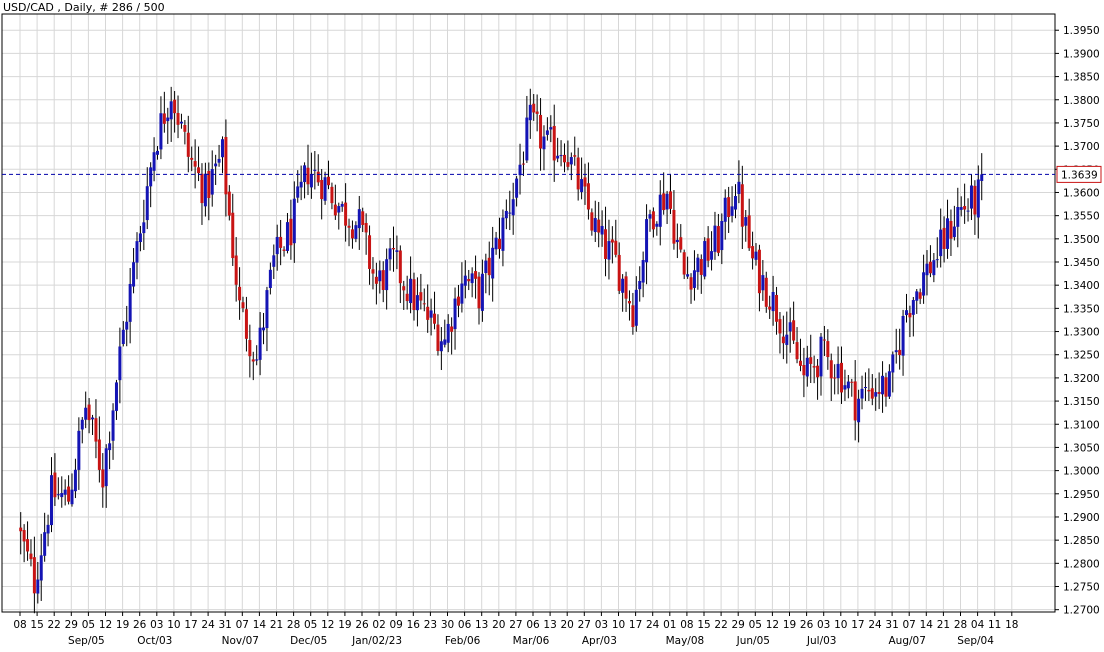 Image resolution: width=1104 pixels, height=652 pixels. Describe the element at coordinates (857, 625) in the screenshot. I see `x-tick-label: 17` at that location.